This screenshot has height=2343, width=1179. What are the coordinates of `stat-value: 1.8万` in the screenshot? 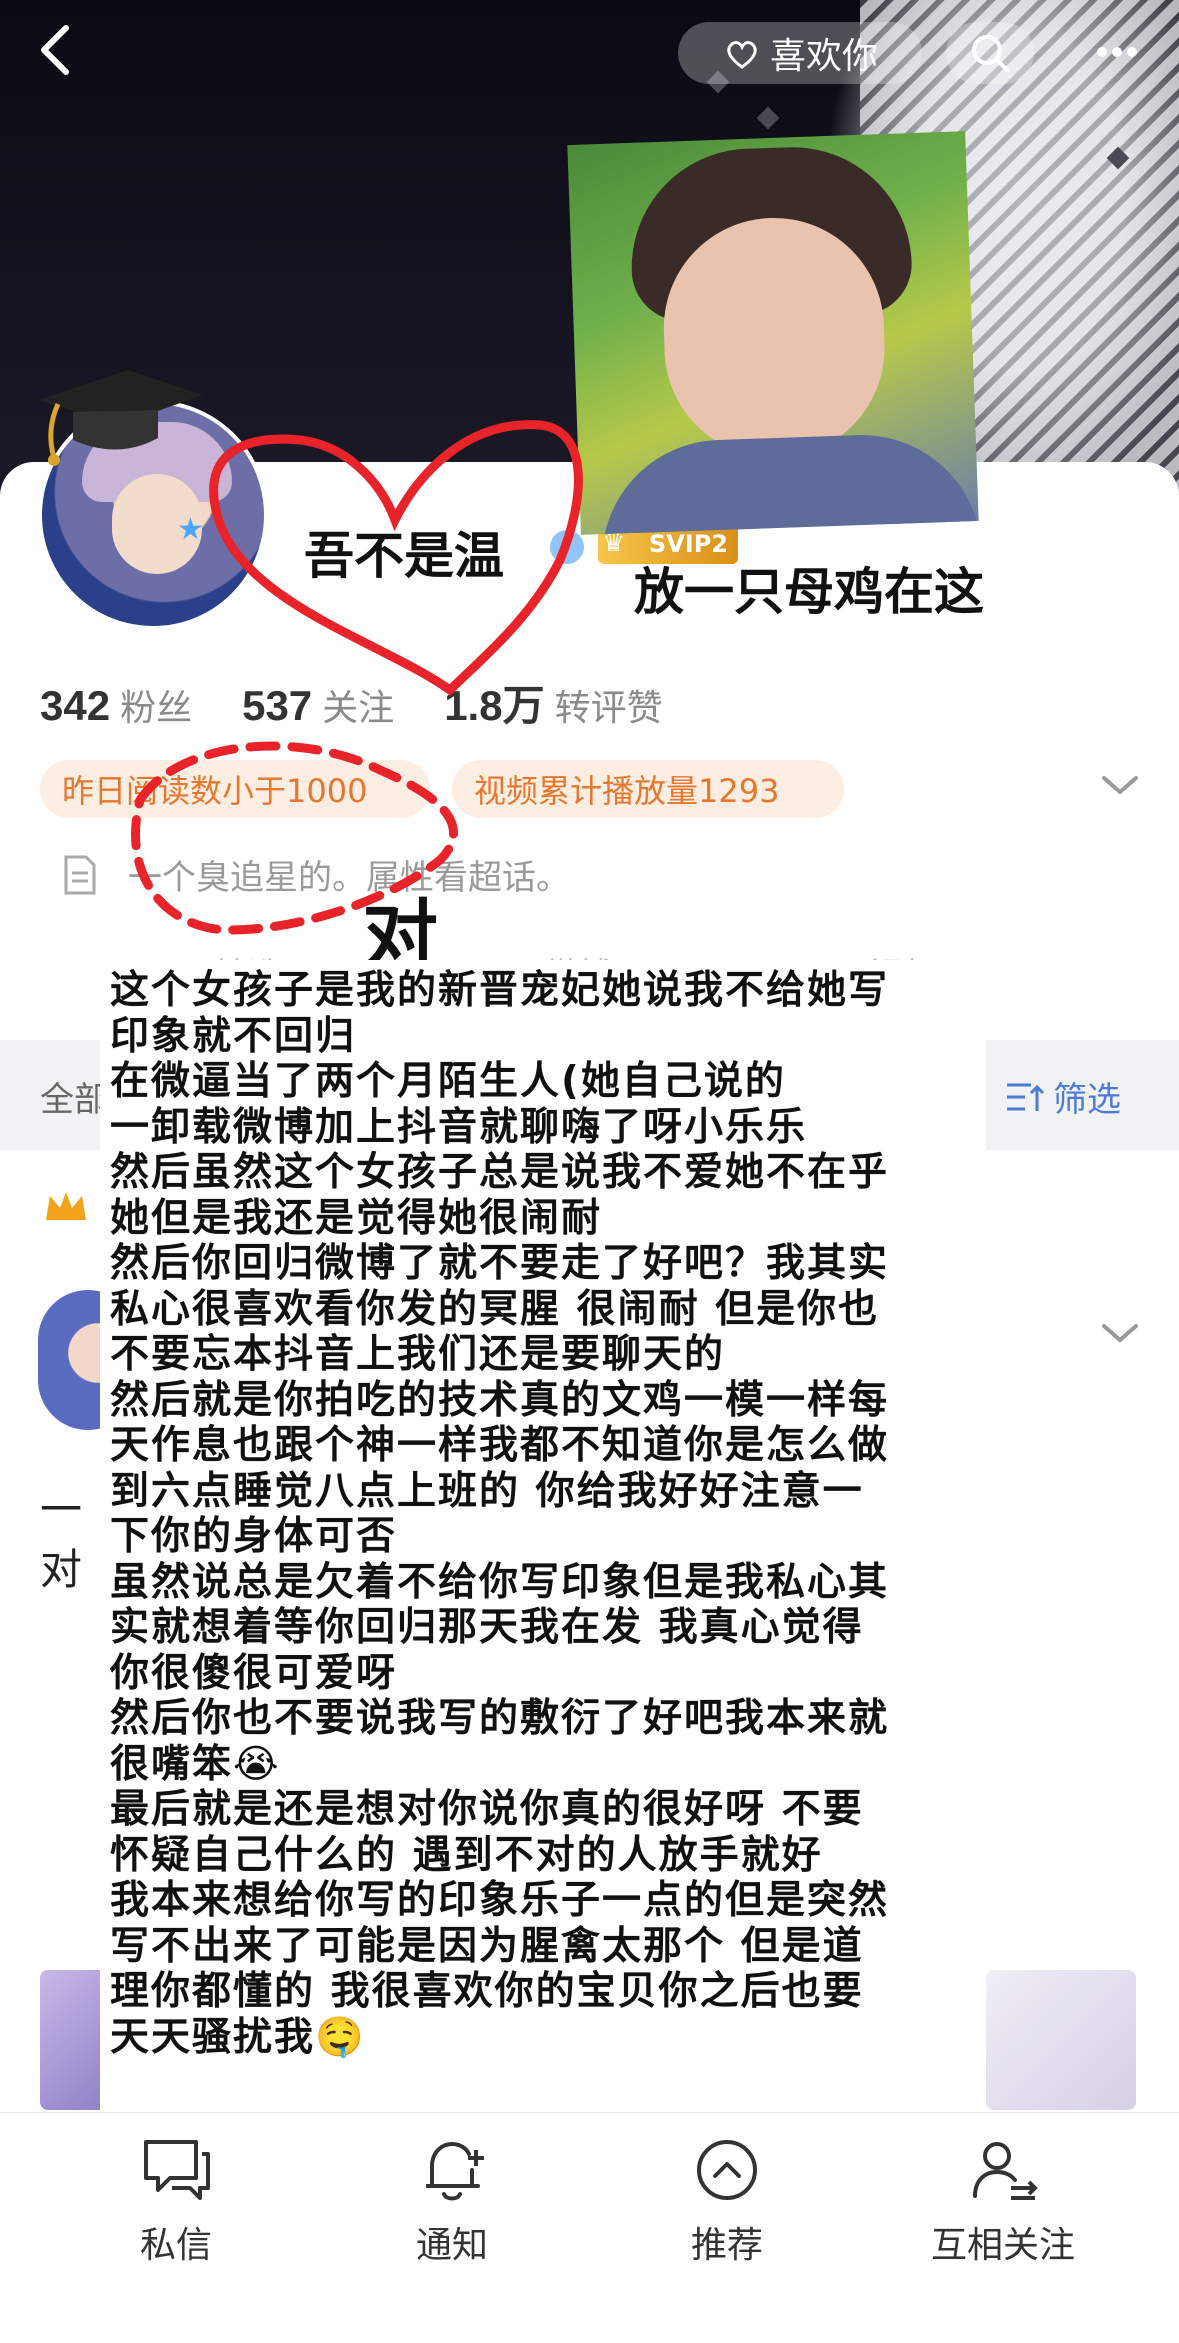 It's located at (494, 705).